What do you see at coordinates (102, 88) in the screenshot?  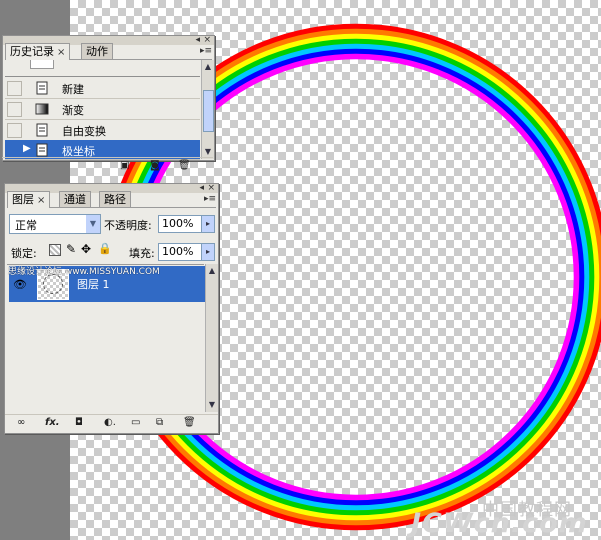 I see `history-item: 新建` at bounding box center [102, 88].